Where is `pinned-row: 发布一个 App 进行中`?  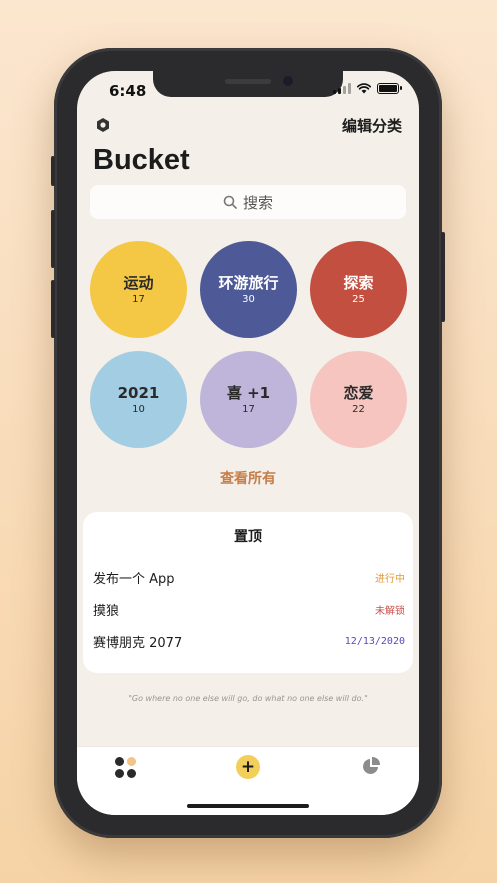
pinned-row: 发布一个 App 进行中 is located at coordinates (249, 577).